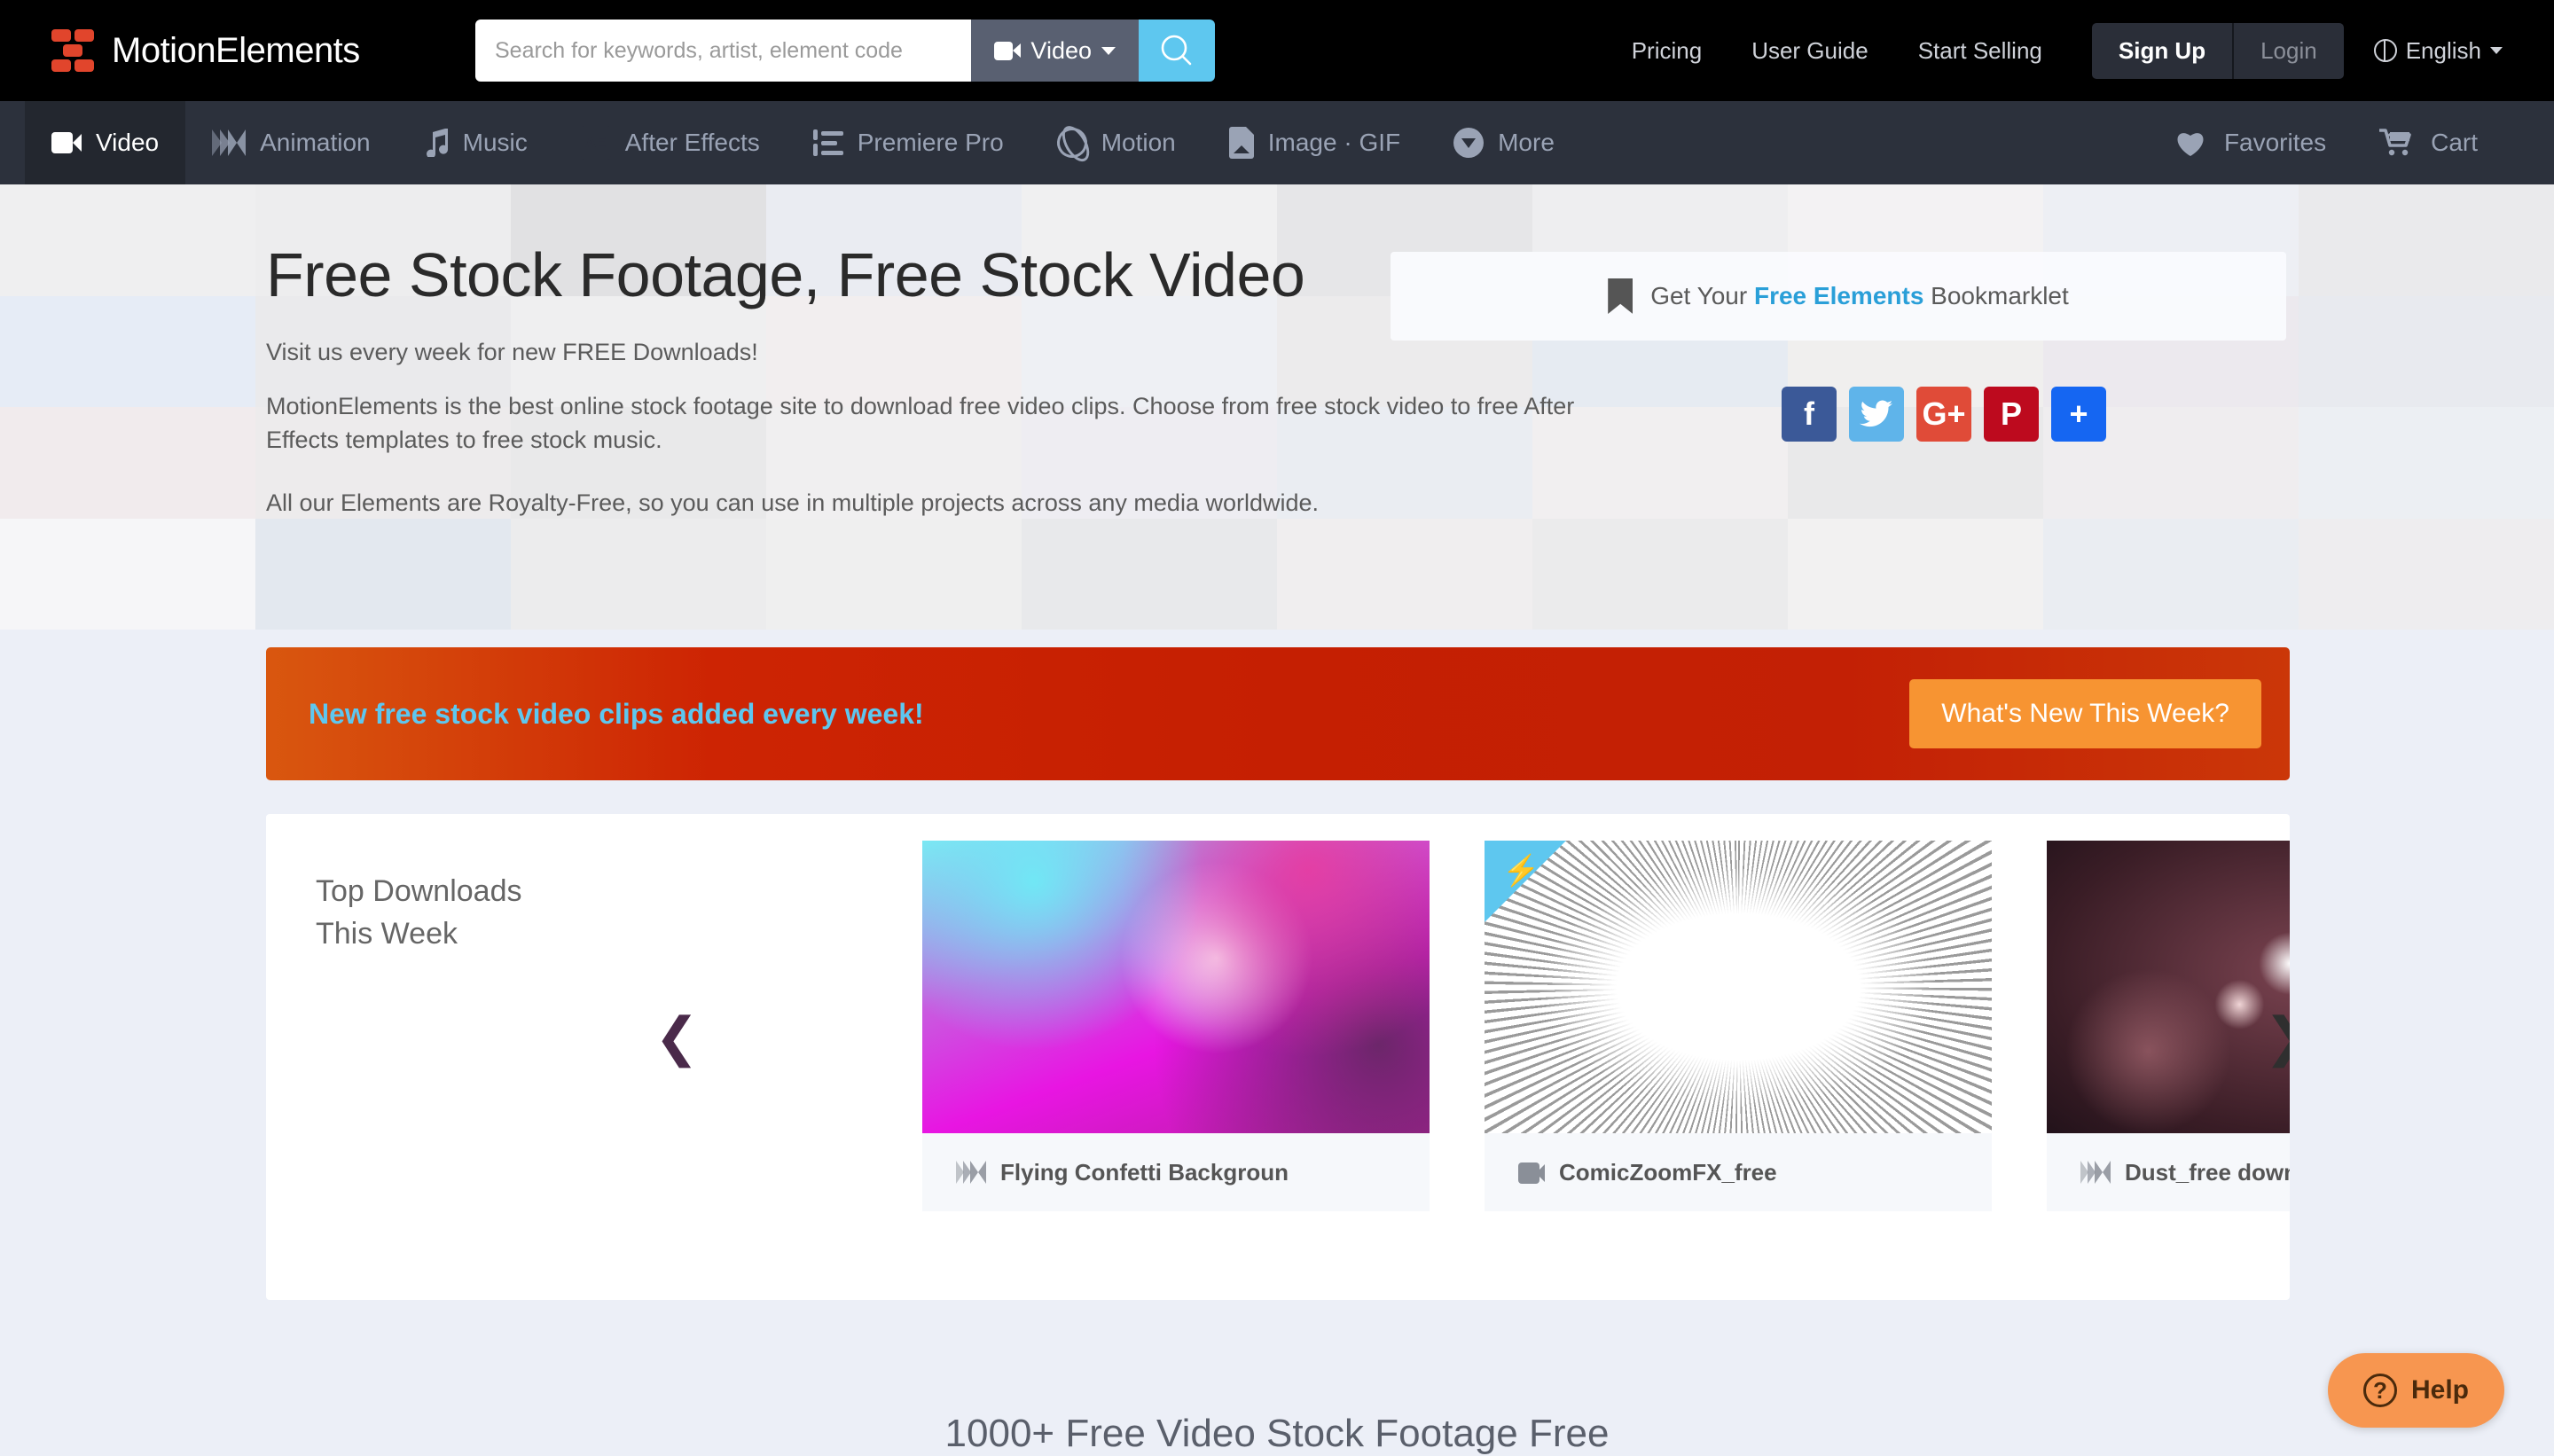 Image resolution: width=2554 pixels, height=1456 pixels. Describe the element at coordinates (2011, 414) in the screenshot. I see `pinterest-share-button: P` at that location.